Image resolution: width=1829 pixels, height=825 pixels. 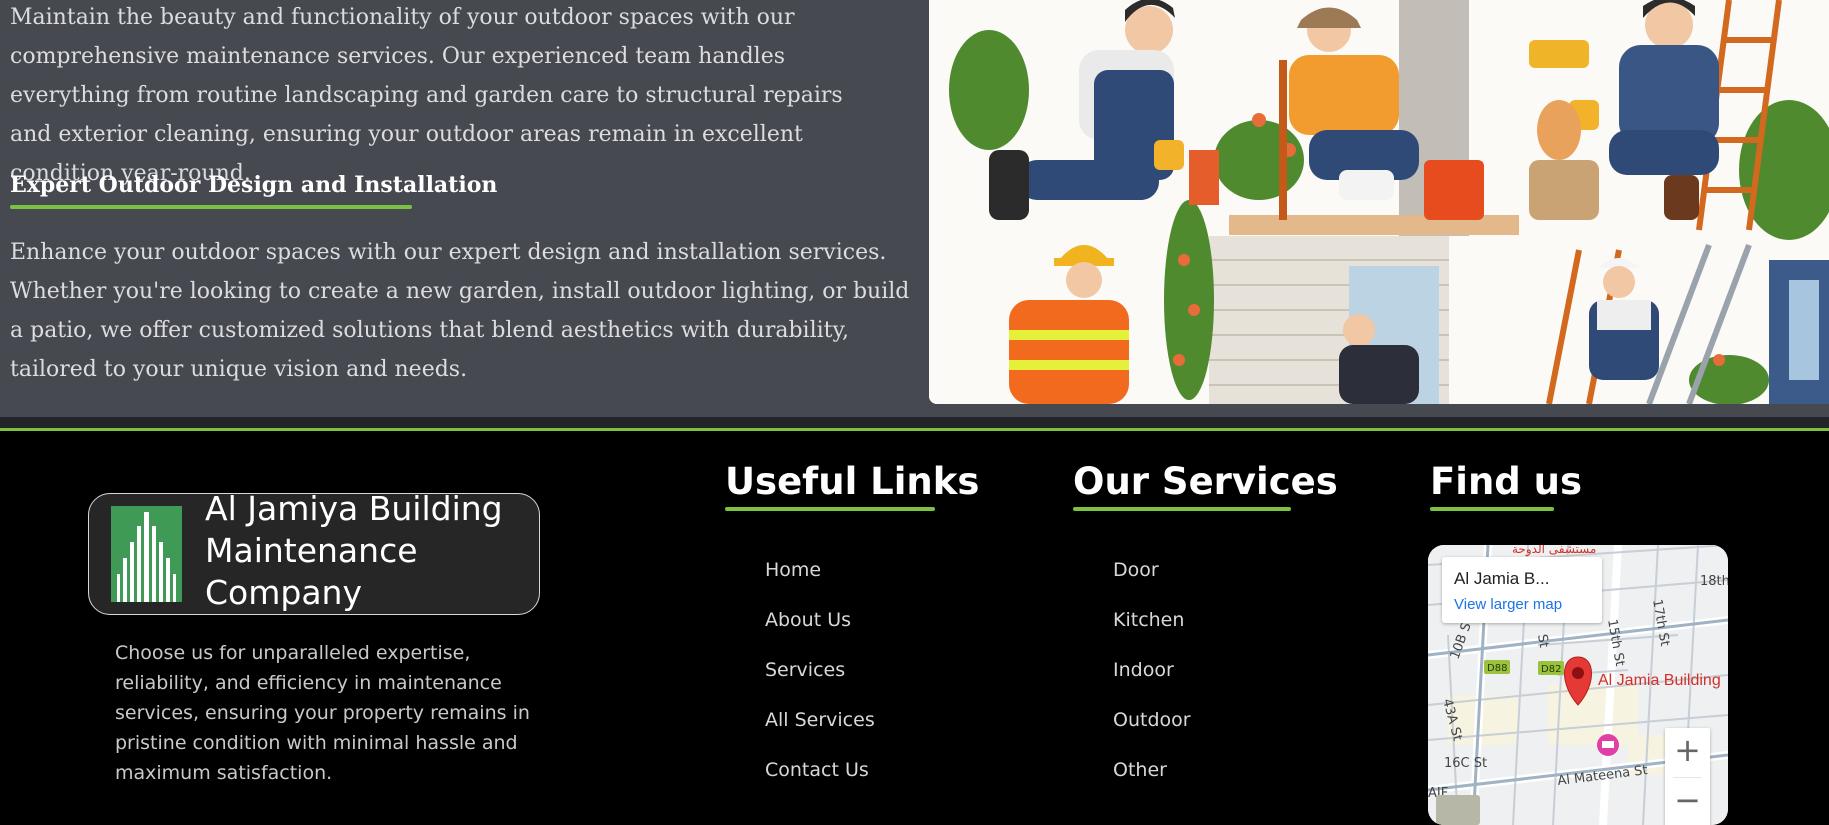 What do you see at coordinates (1152, 782) in the screenshot?
I see `service-link-other: Other` at bounding box center [1152, 782].